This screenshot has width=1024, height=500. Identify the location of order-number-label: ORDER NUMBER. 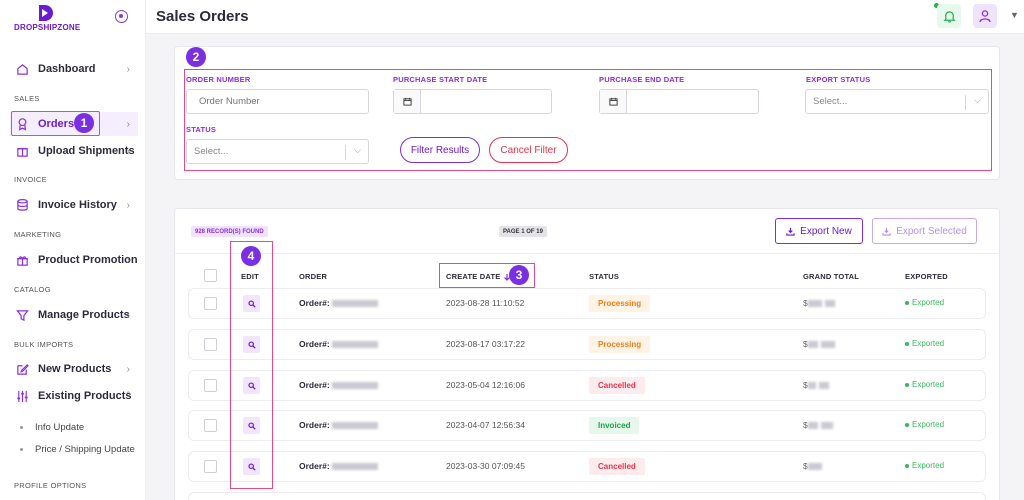
(218, 79).